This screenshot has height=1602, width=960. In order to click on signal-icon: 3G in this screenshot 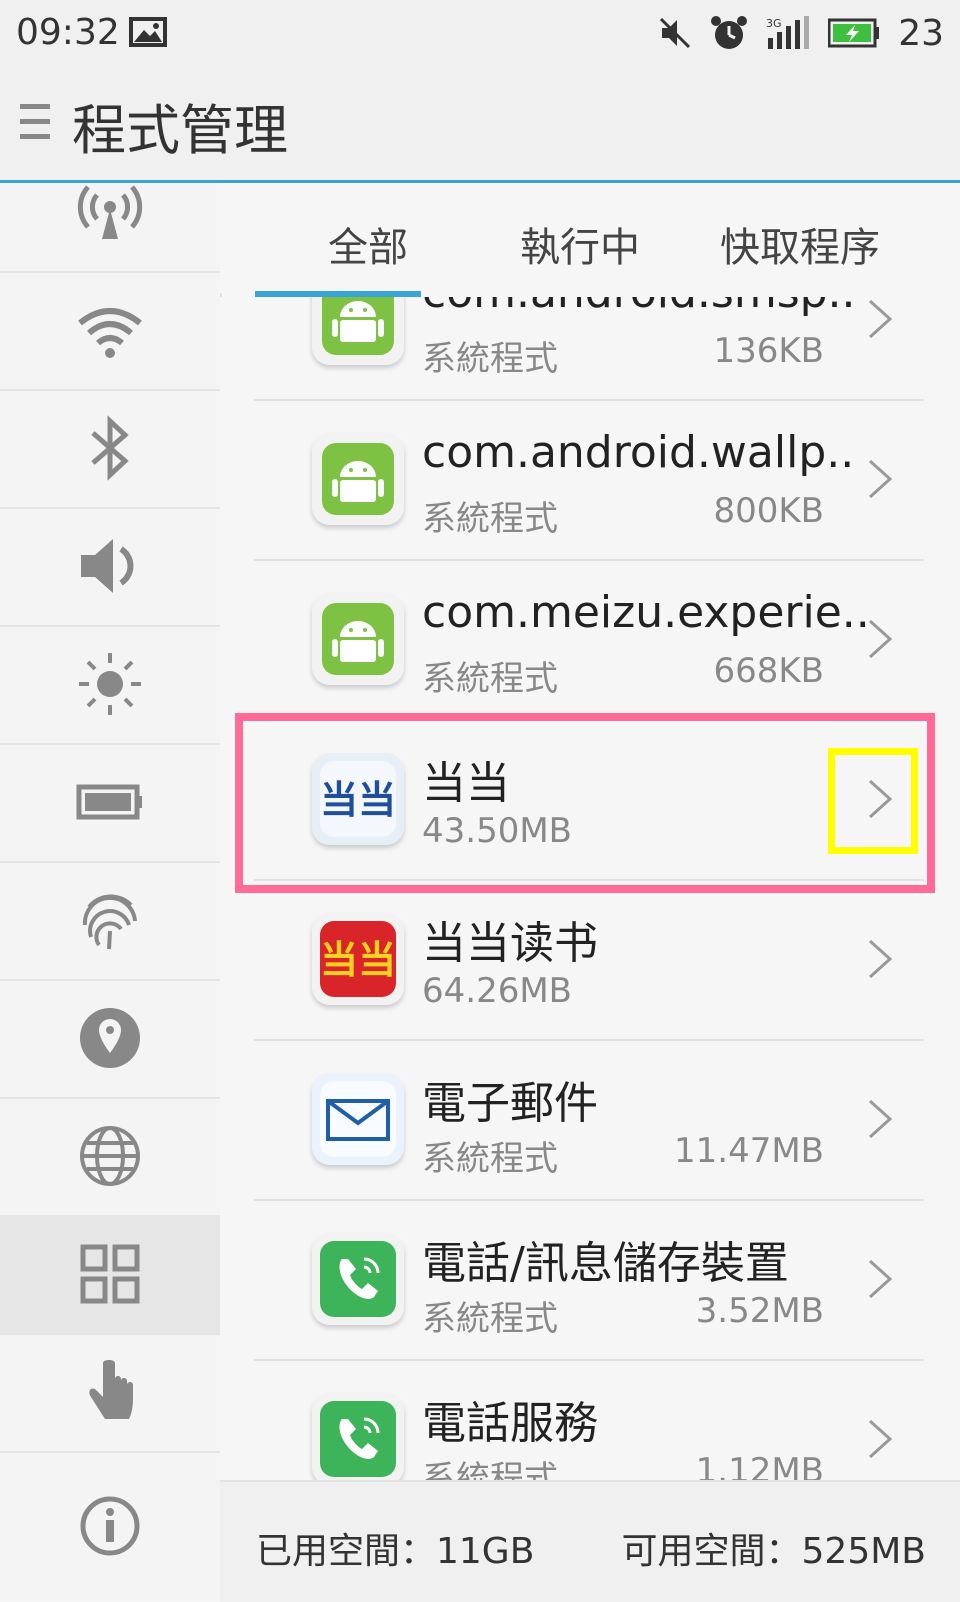, I will do `click(788, 32)`.